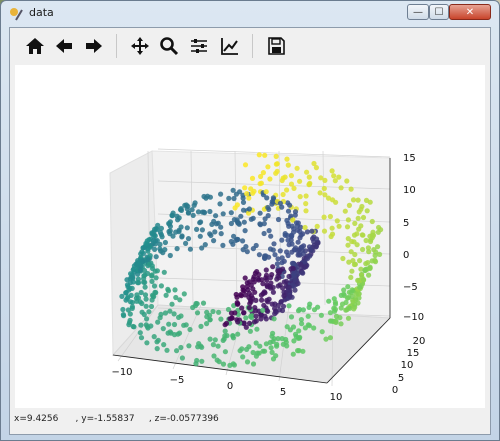  Describe the element at coordinates (418, 12) in the screenshot. I see `minimize-button: —` at that location.